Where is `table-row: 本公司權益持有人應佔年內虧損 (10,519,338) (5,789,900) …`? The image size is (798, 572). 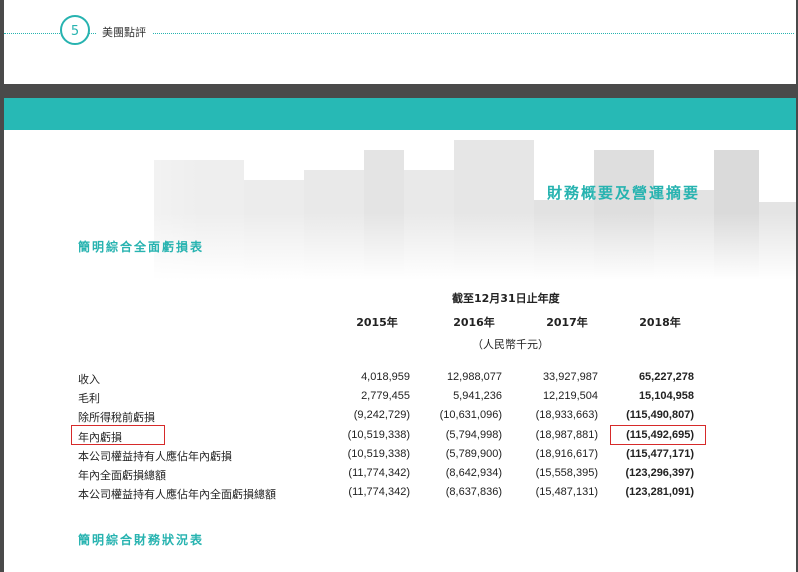 table-row: 本公司權益持有人應佔年內虧損 (10,519,338) (5,789,900) … is located at coordinates (400, 457).